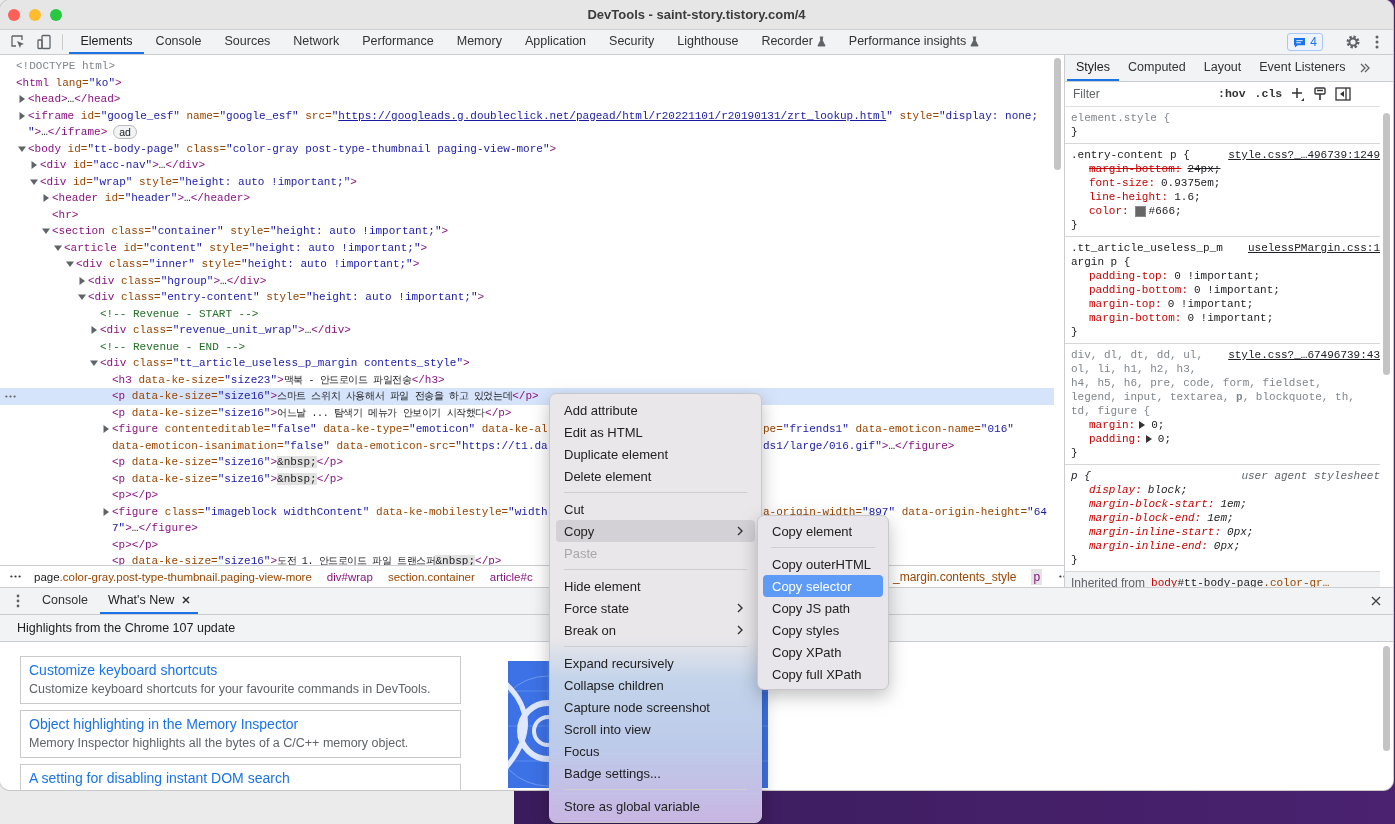 The image size is (1395, 824). Describe the element at coordinates (398, 42) in the screenshot. I see `panel-tab: Performance` at that location.